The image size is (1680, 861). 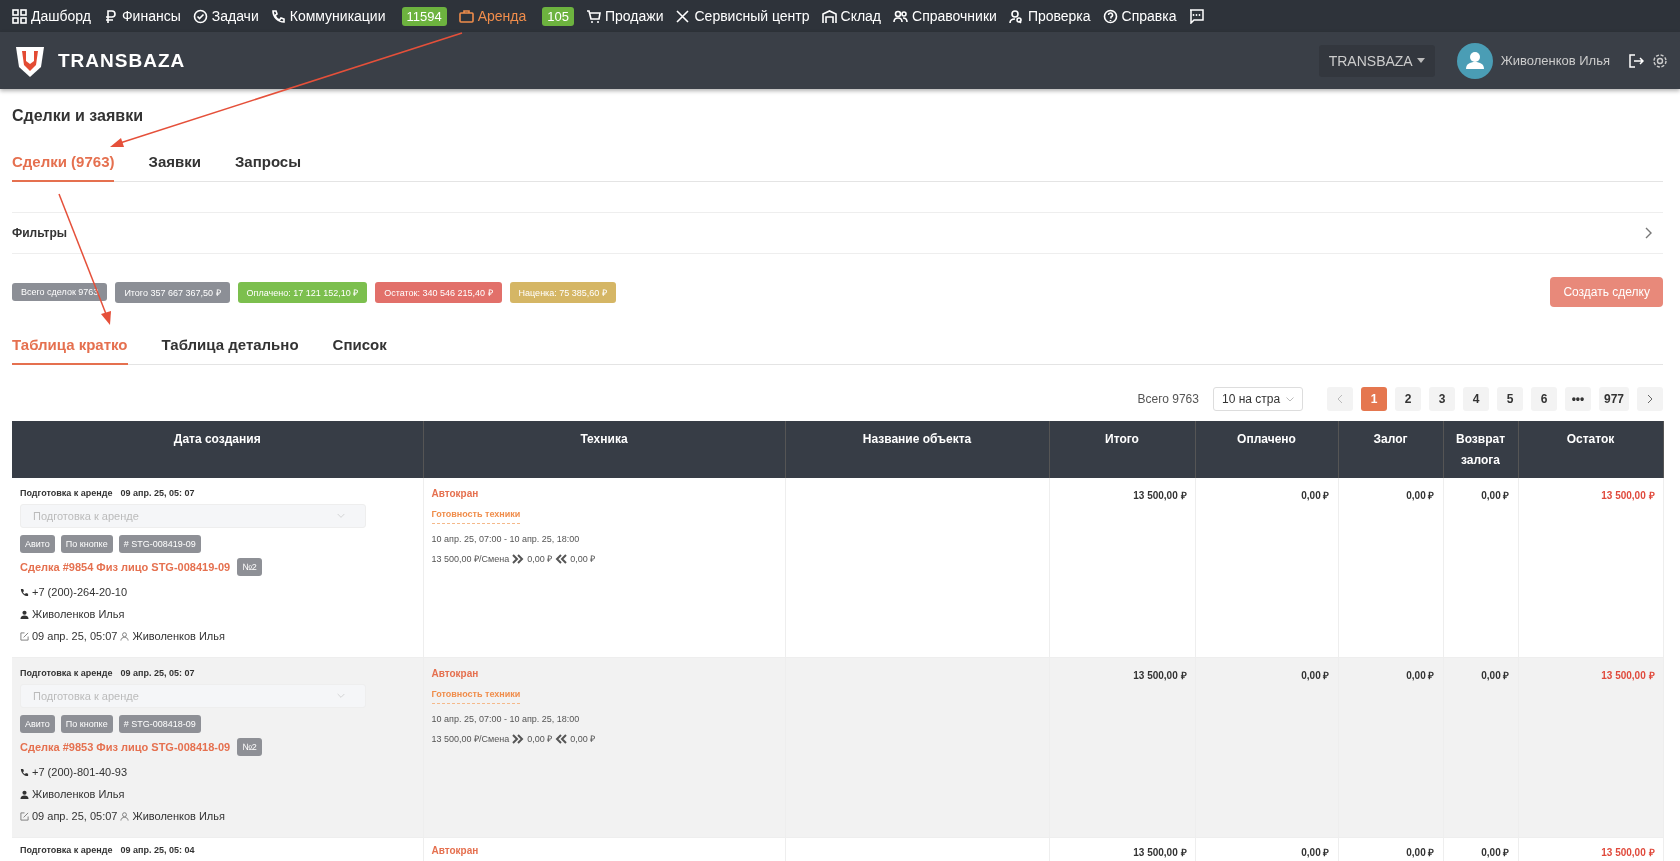 I want to click on chat-icon, so click(x=1196, y=16).